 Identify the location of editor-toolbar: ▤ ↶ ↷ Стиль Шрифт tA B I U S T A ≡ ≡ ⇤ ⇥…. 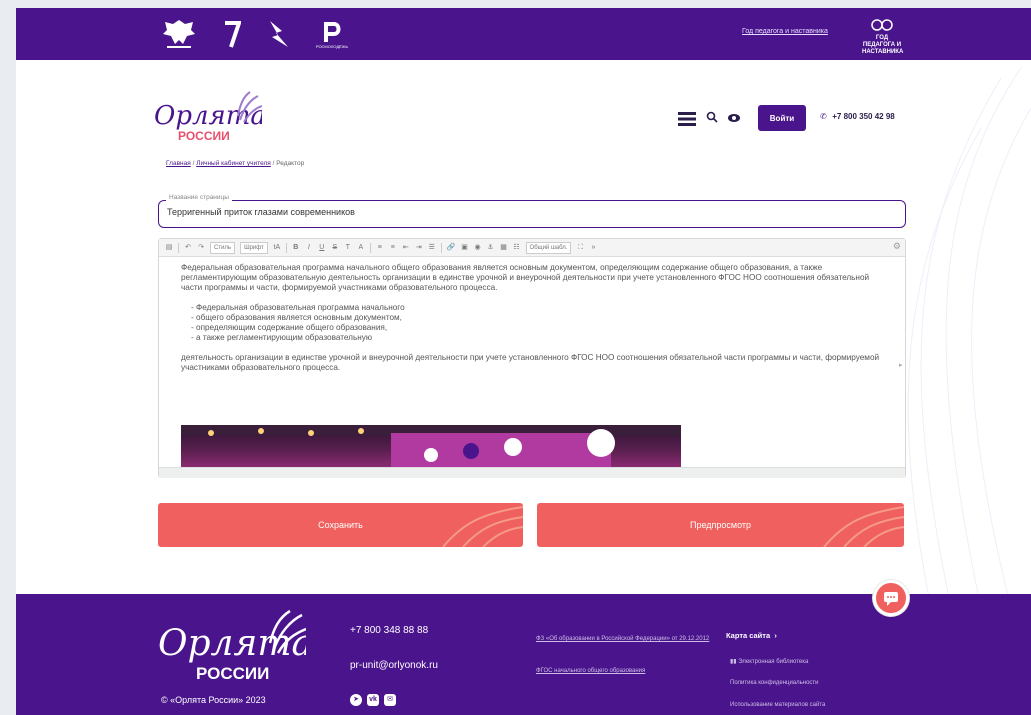
(532, 248).